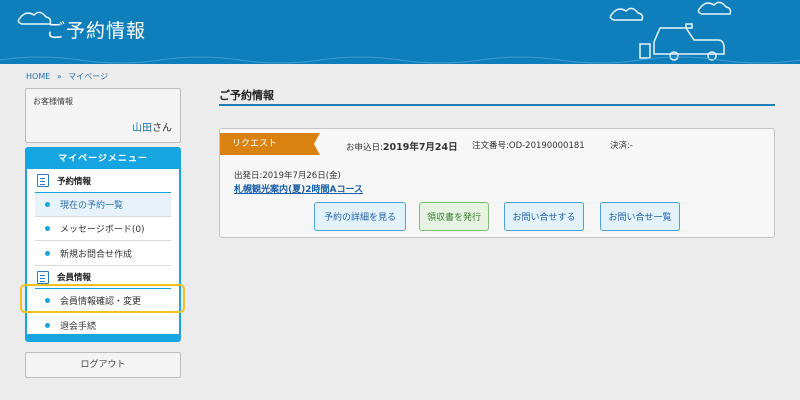 This screenshot has width=800, height=400. What do you see at coordinates (38, 76) in the screenshot?
I see `breadcrumb-home: HOME` at bounding box center [38, 76].